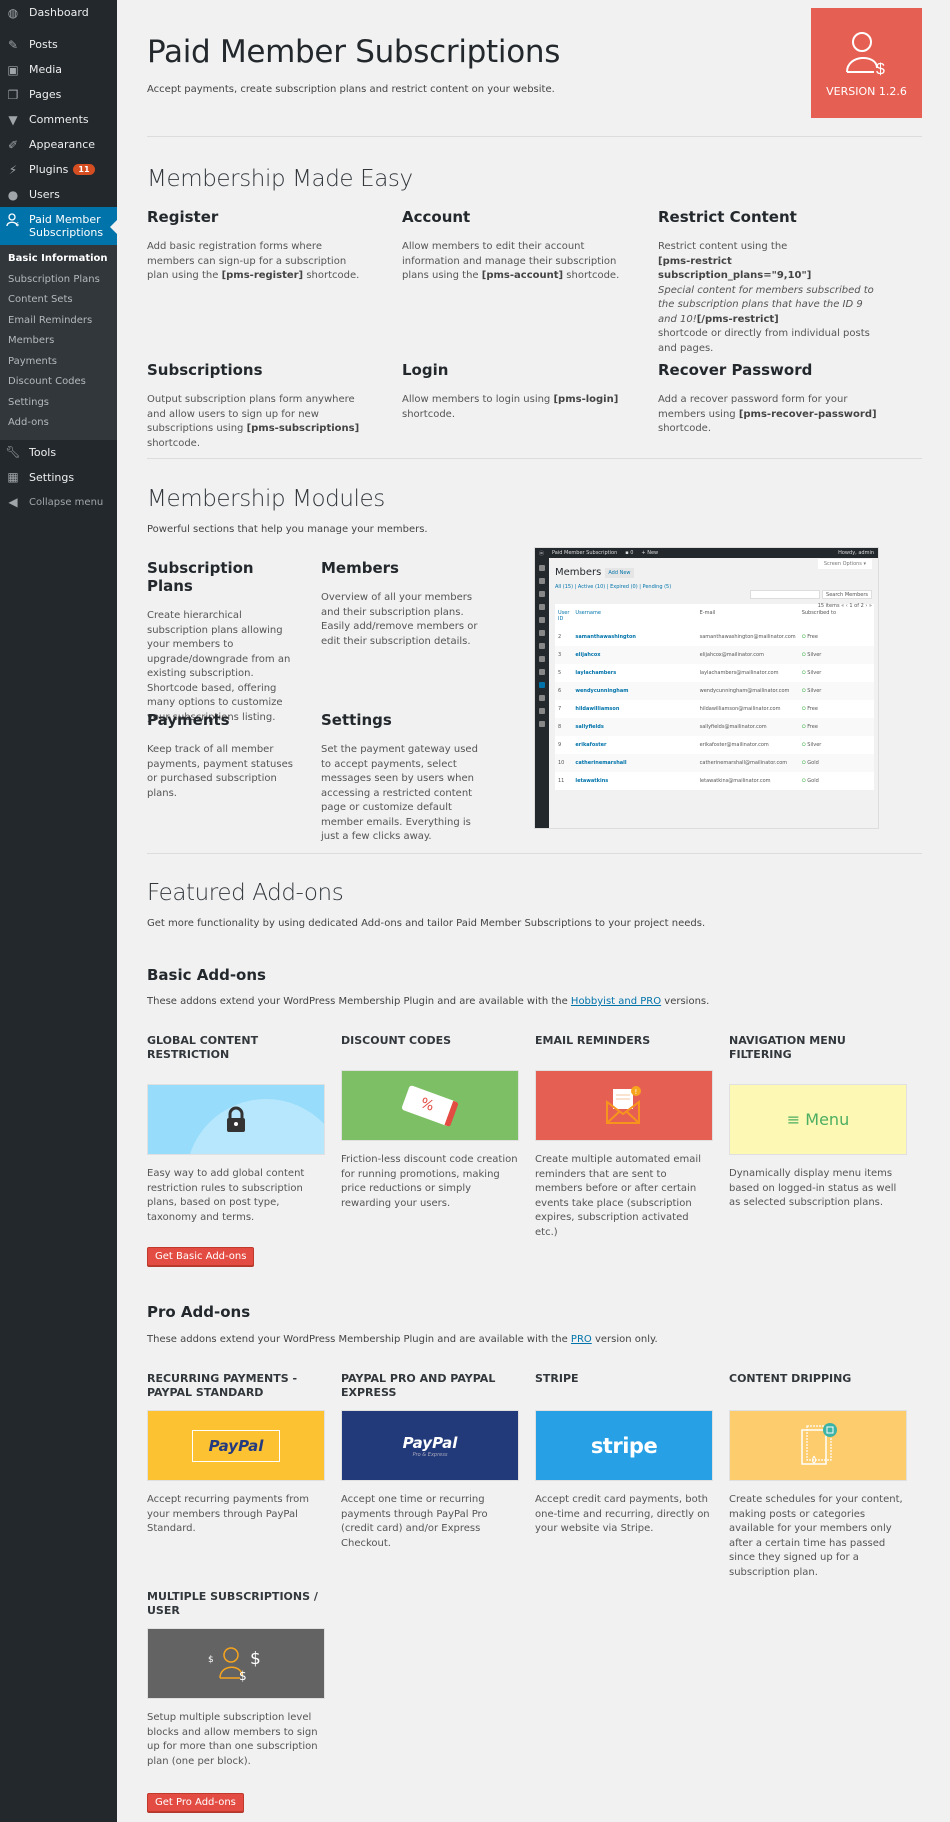  What do you see at coordinates (13, 220) in the screenshot?
I see `member-dollar-icon: $` at bounding box center [13, 220].